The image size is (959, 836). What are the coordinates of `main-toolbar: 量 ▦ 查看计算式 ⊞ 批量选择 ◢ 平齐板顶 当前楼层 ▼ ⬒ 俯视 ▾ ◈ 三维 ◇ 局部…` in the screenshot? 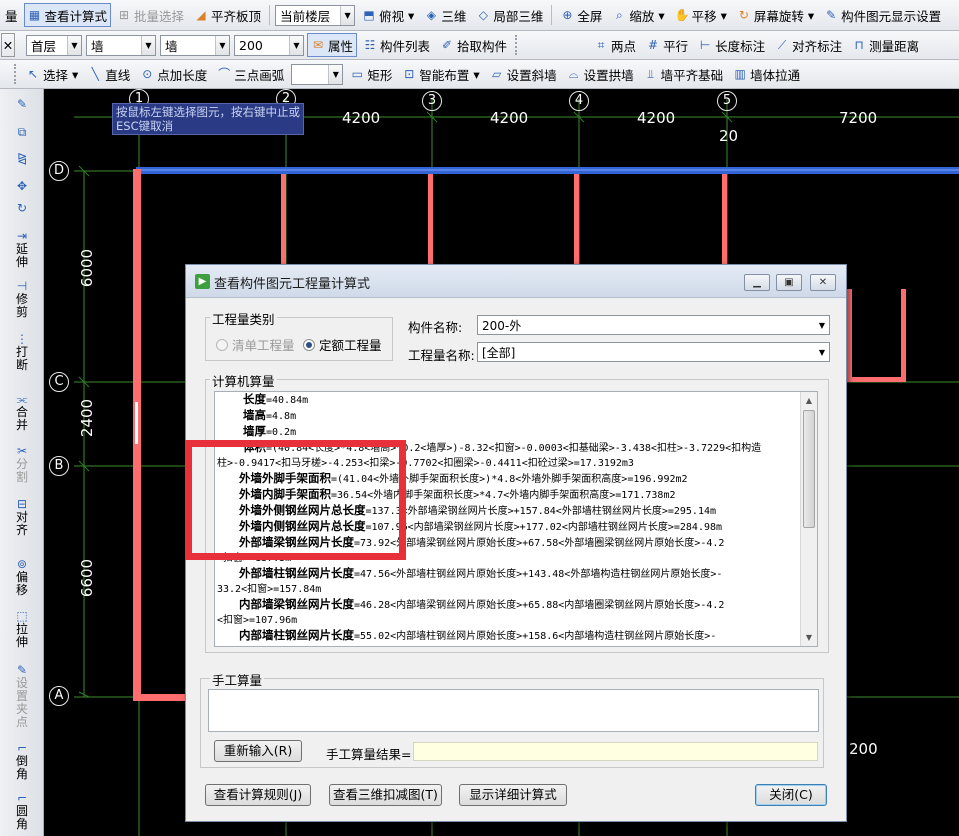 It's located at (479, 15).